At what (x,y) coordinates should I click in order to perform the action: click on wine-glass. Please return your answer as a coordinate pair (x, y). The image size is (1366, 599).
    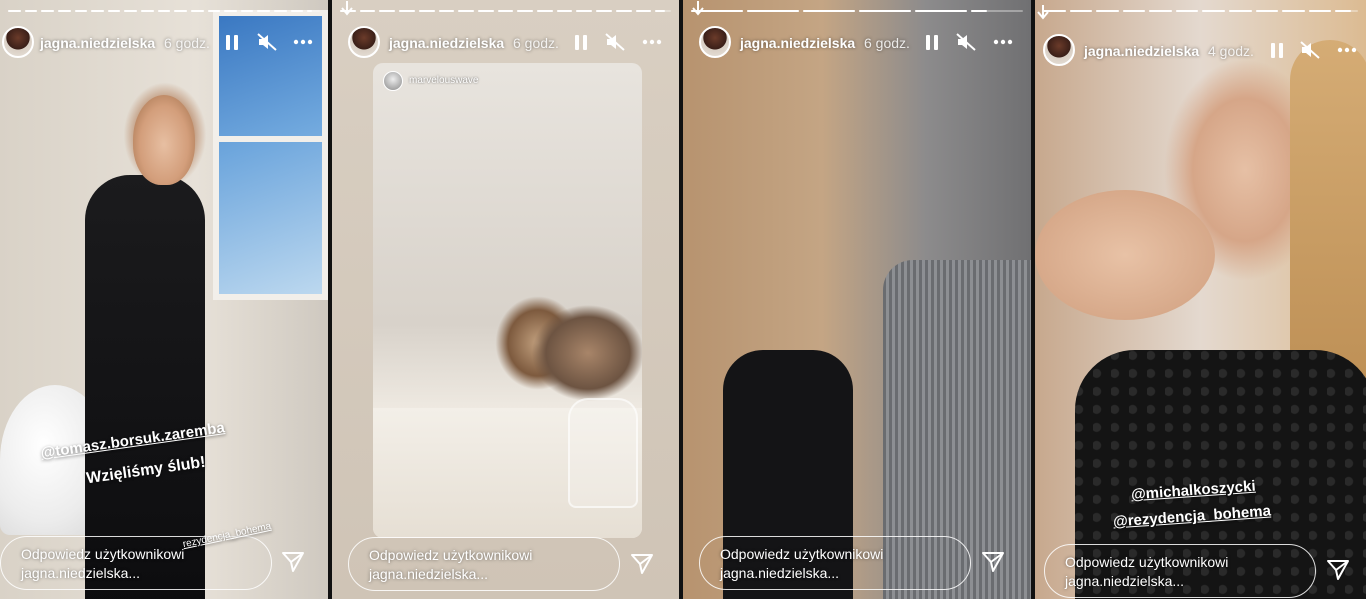
    Looking at the image, I should click on (603, 453).